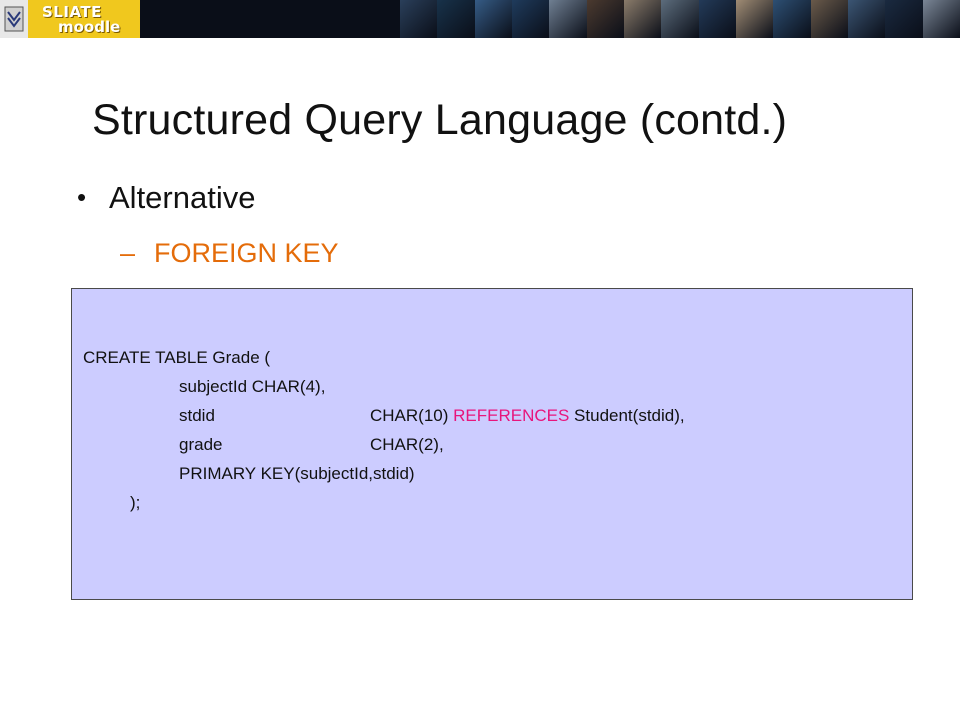 The image size is (960, 720). I want to click on code-line-stdid-column: stdid, so click(197, 415).